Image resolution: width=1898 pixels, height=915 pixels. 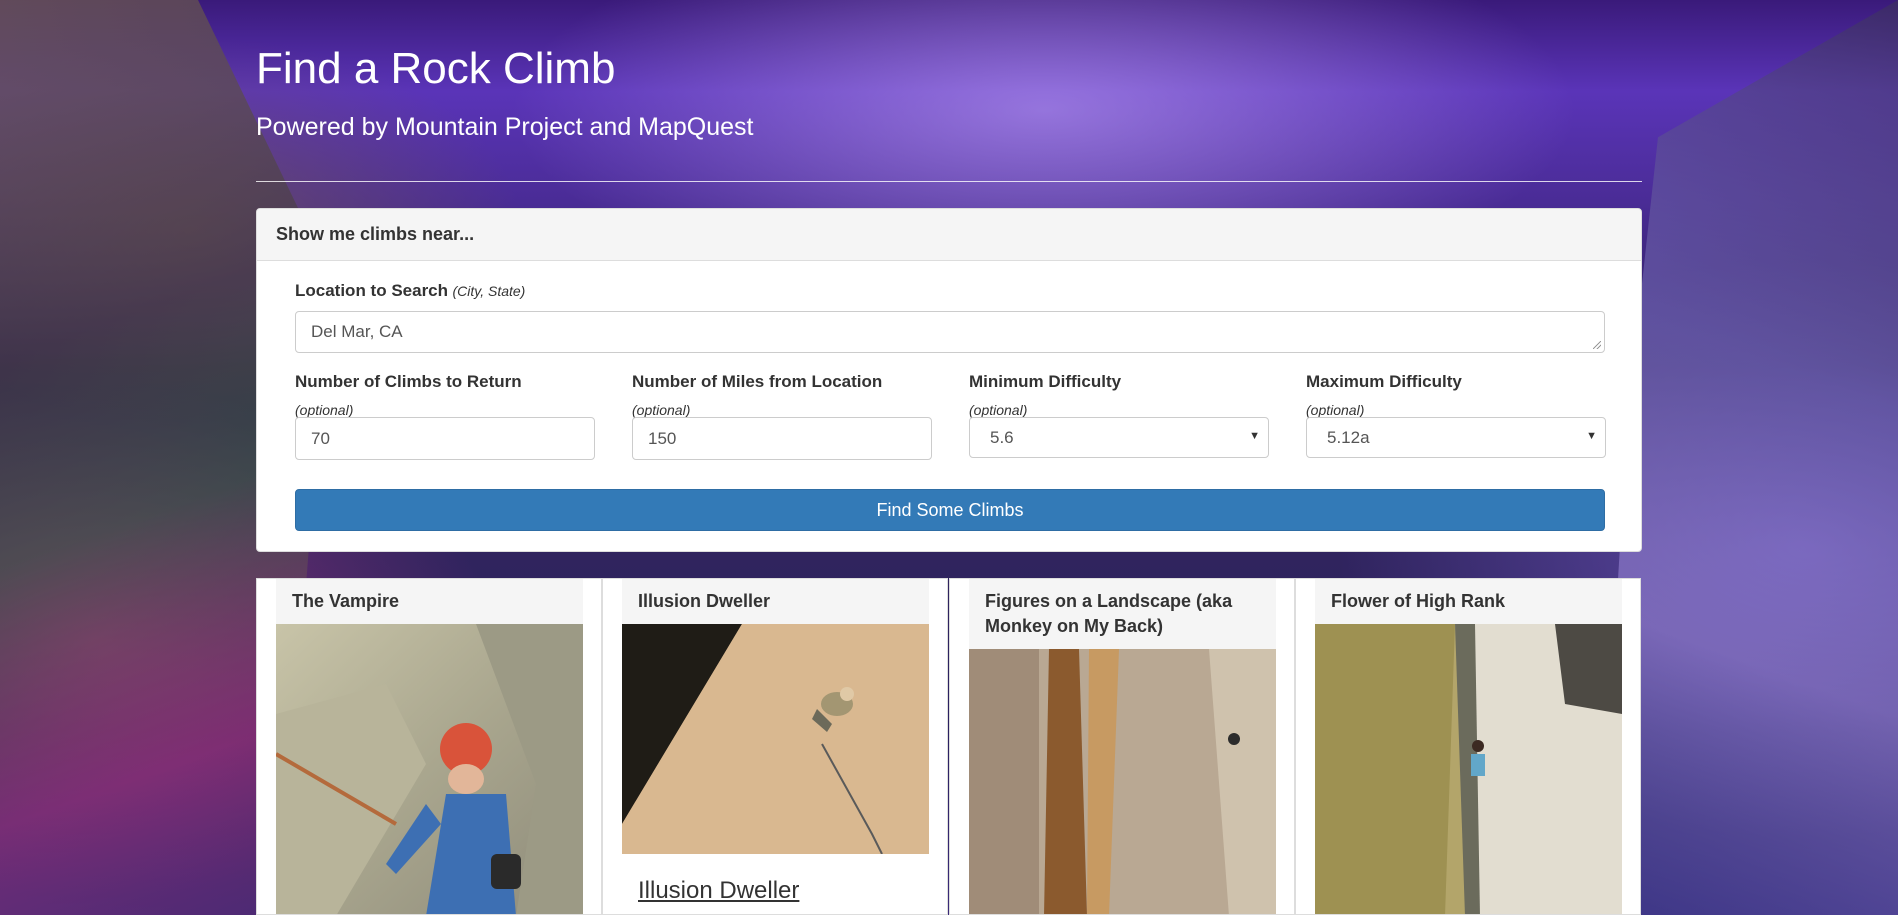 What do you see at coordinates (1119, 415) in the screenshot?
I see `min-difficulty-group: Minimum Difficulty (optional) 5.6 ▼` at bounding box center [1119, 415].